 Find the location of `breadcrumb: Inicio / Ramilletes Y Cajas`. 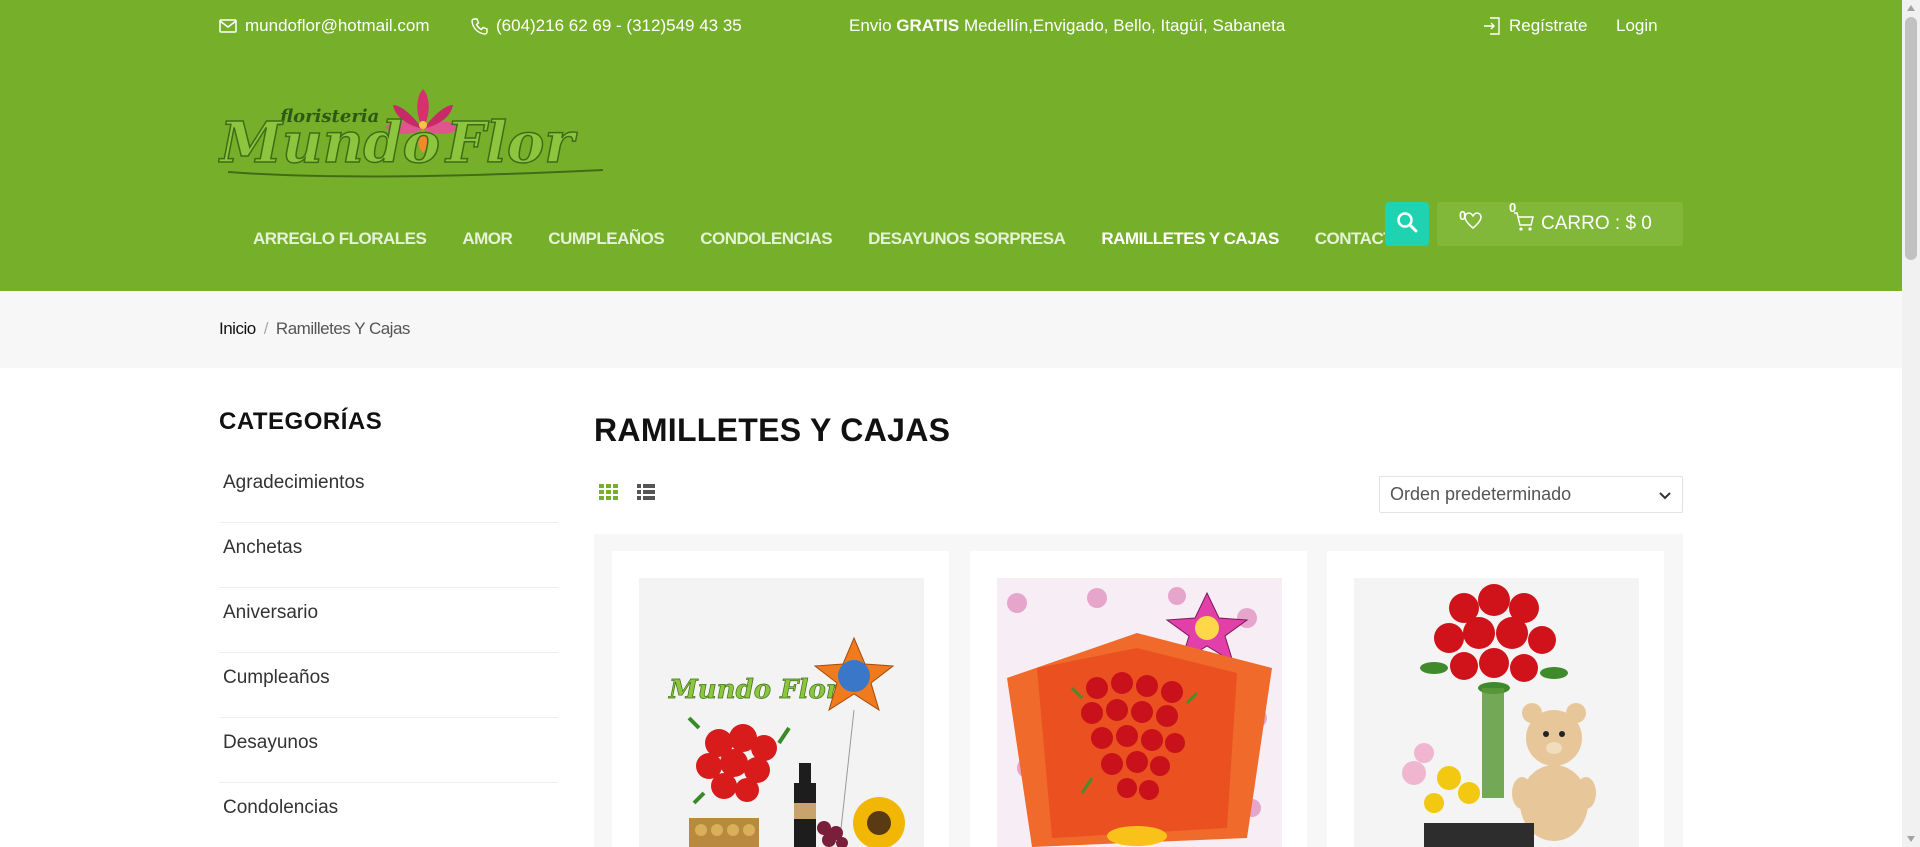

breadcrumb: Inicio / Ramilletes Y Cajas is located at coordinates (314, 329).